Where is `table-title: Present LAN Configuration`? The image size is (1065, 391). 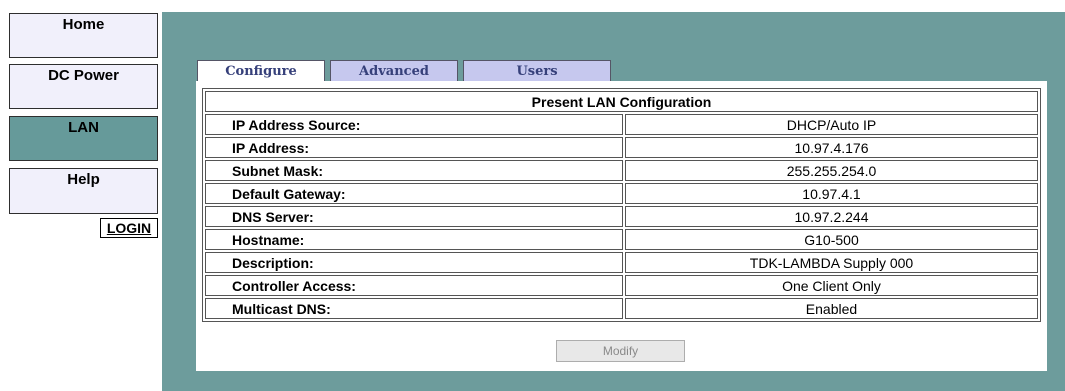
table-title: Present LAN Configuration is located at coordinates (621, 101).